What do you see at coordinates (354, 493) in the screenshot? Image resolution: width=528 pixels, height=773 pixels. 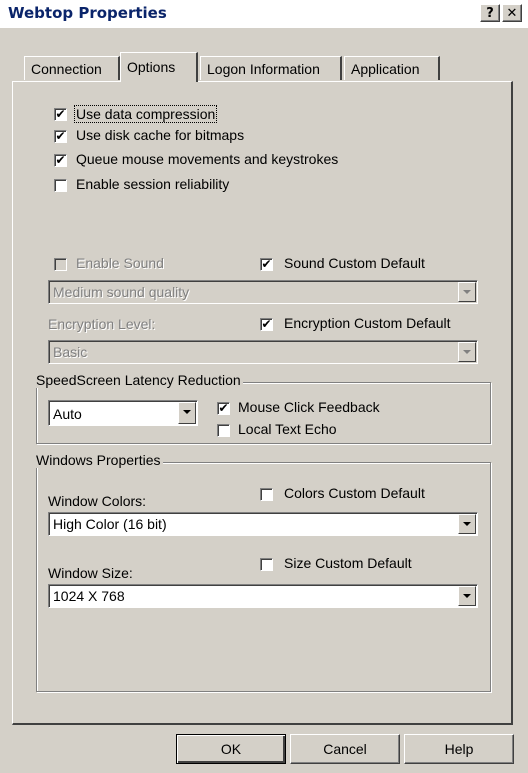 I see `colors-custom-default-label: Colors Custom Default` at bounding box center [354, 493].